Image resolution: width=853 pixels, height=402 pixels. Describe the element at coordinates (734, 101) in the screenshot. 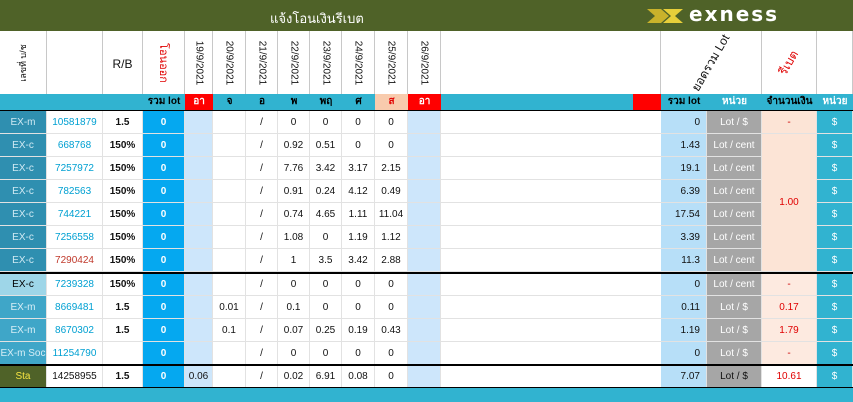

I see `subheader-unit: หน่วย` at that location.